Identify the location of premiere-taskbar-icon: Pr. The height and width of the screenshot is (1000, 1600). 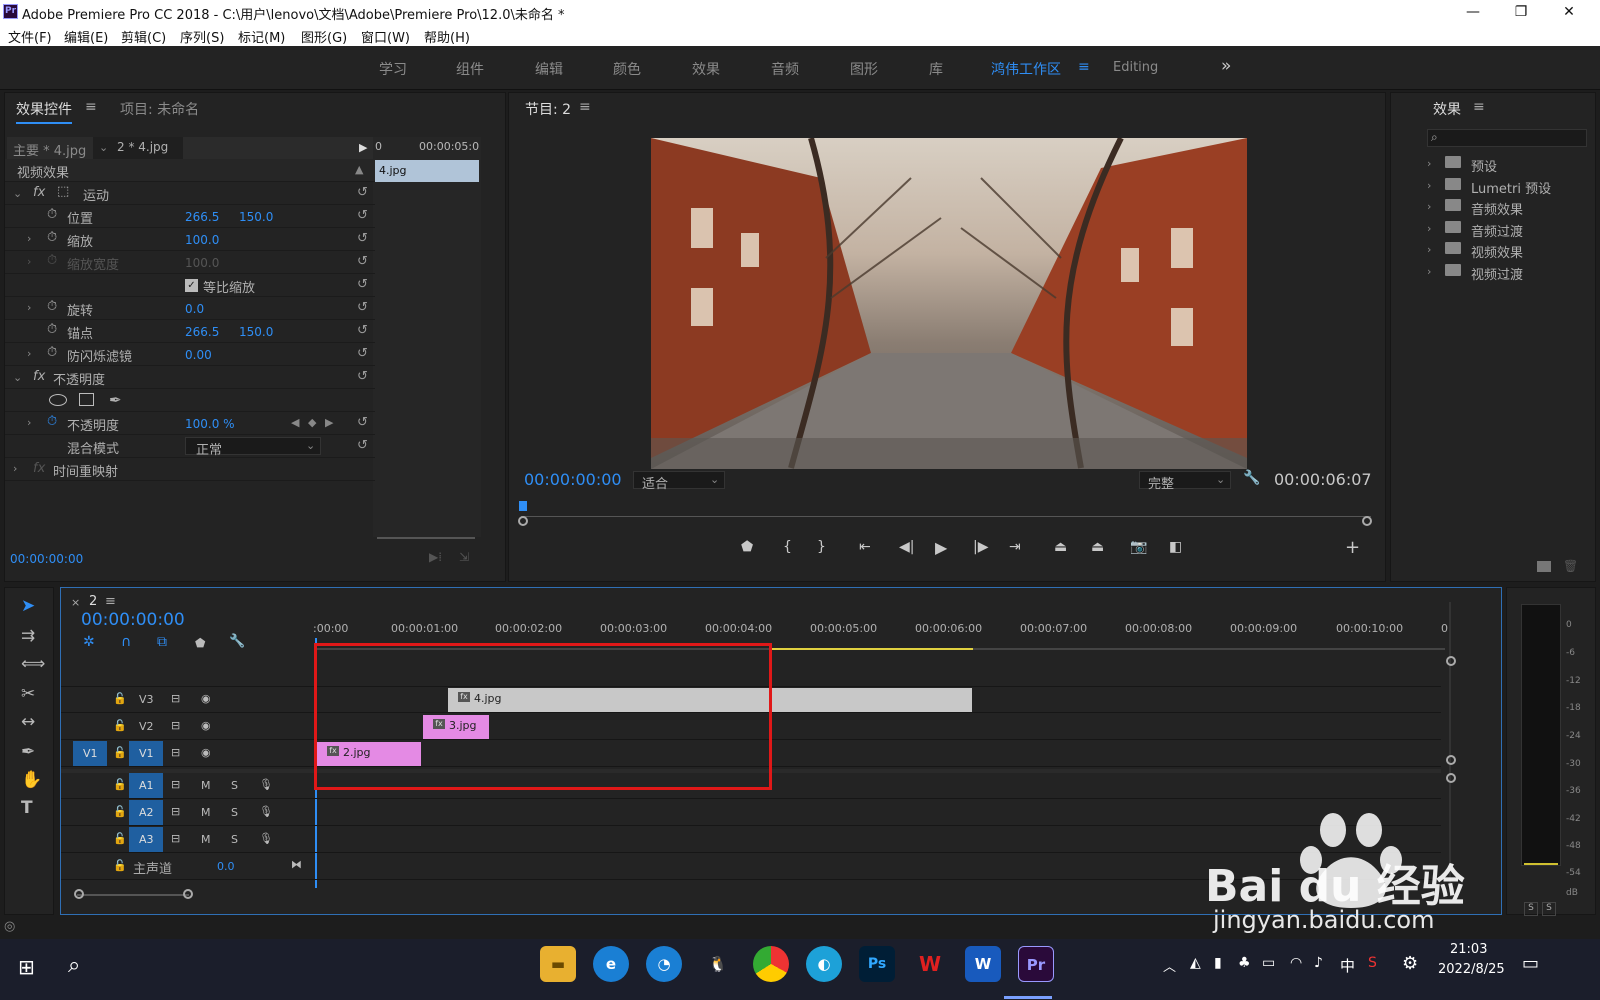
(1036, 964).